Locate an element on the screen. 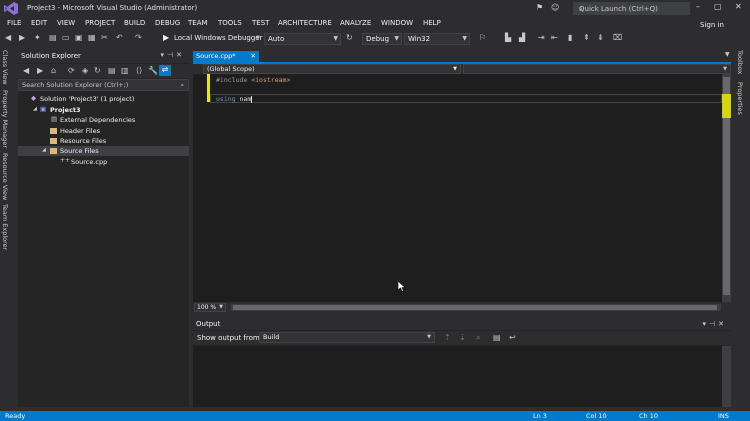 The width and height of the screenshot is (750, 421). project-icon: ▣ is located at coordinates (43, 109).